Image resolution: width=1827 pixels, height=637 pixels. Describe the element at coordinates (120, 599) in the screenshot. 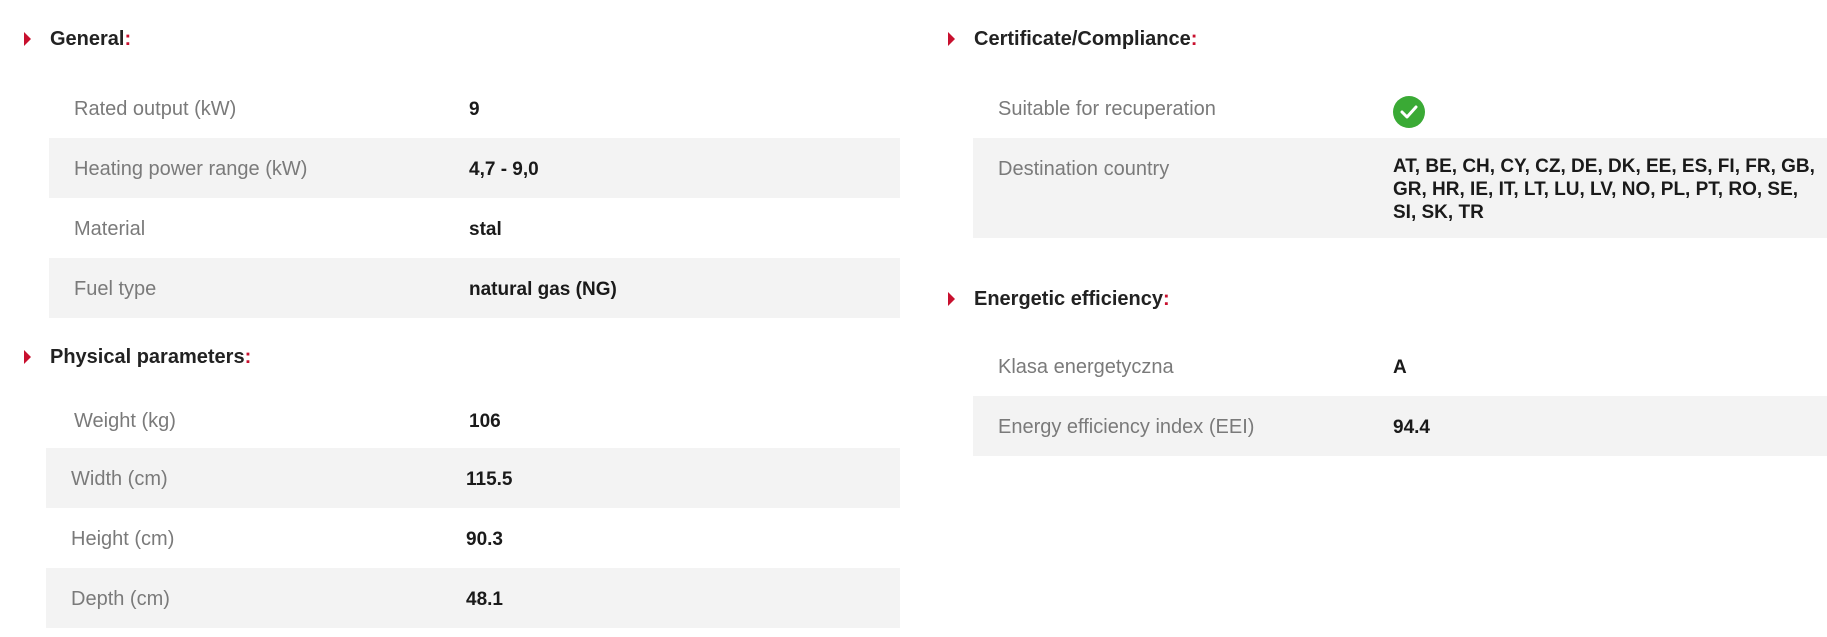

I see `spec-label: Depth (cm)` at that location.